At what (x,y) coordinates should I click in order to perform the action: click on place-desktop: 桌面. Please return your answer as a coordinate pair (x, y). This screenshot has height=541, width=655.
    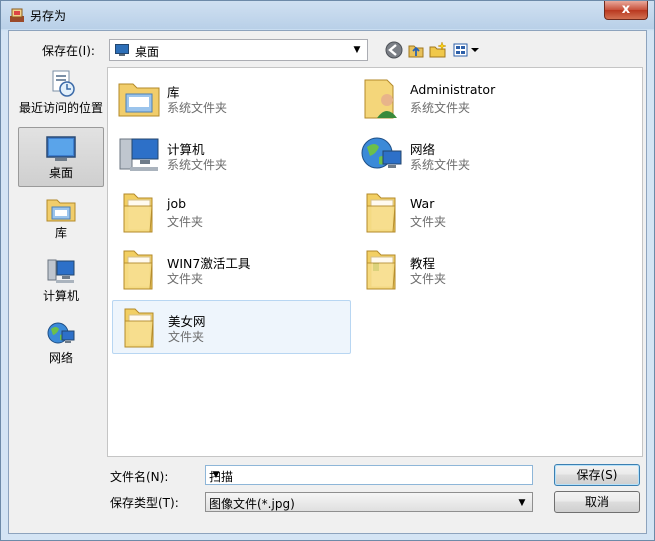
    Looking at the image, I should click on (61, 157).